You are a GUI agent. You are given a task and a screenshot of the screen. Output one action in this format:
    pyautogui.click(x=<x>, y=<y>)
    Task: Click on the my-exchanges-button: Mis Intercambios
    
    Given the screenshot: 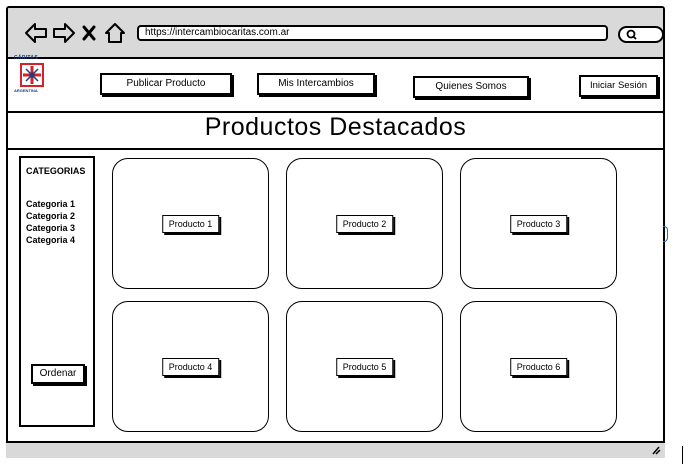 What is the action you would take?
    pyautogui.click(x=316, y=84)
    